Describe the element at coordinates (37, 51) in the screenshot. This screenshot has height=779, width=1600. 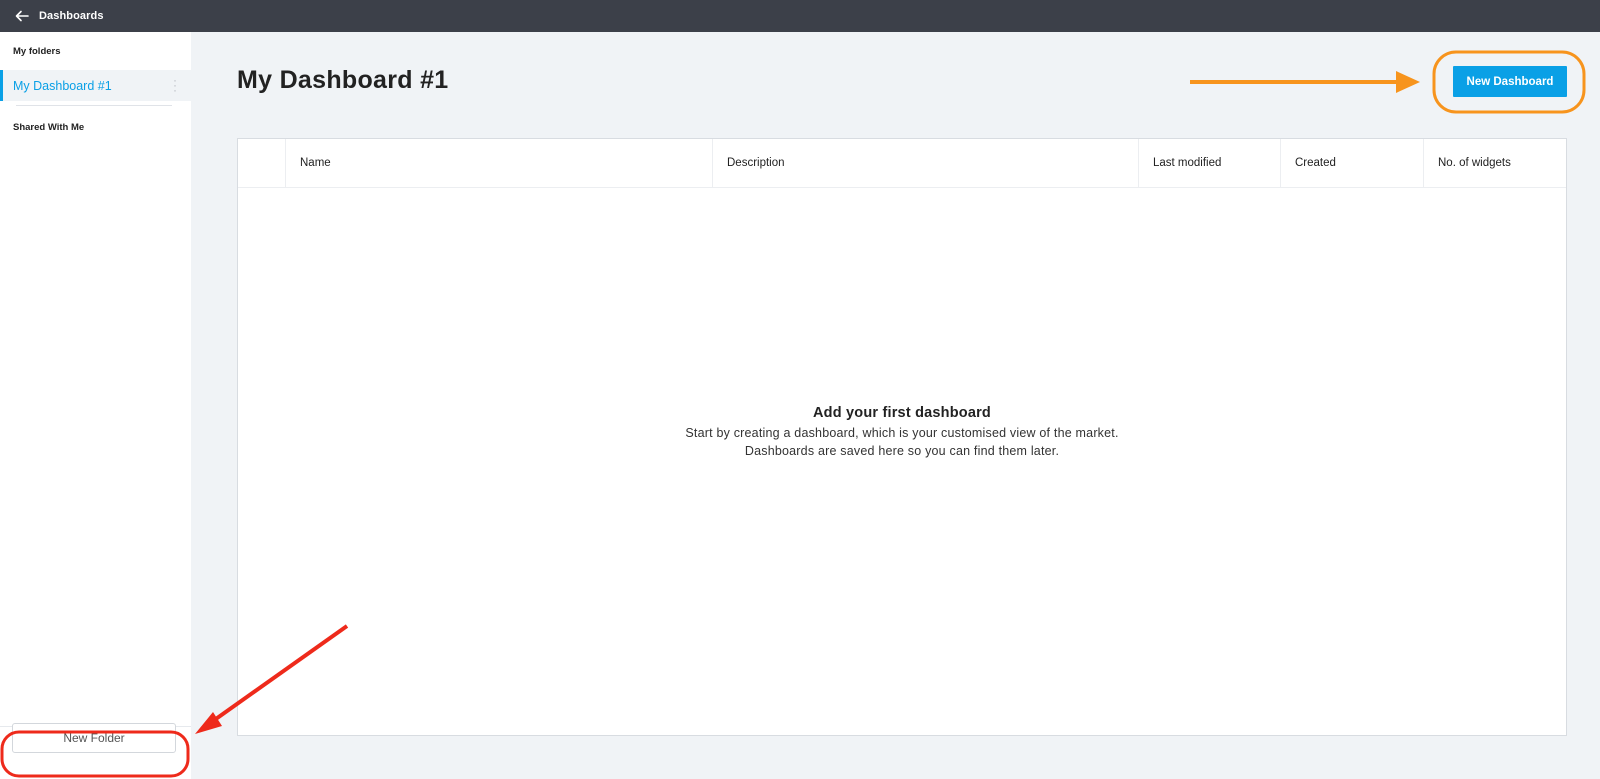
I see `my-folders-label: My folders` at that location.